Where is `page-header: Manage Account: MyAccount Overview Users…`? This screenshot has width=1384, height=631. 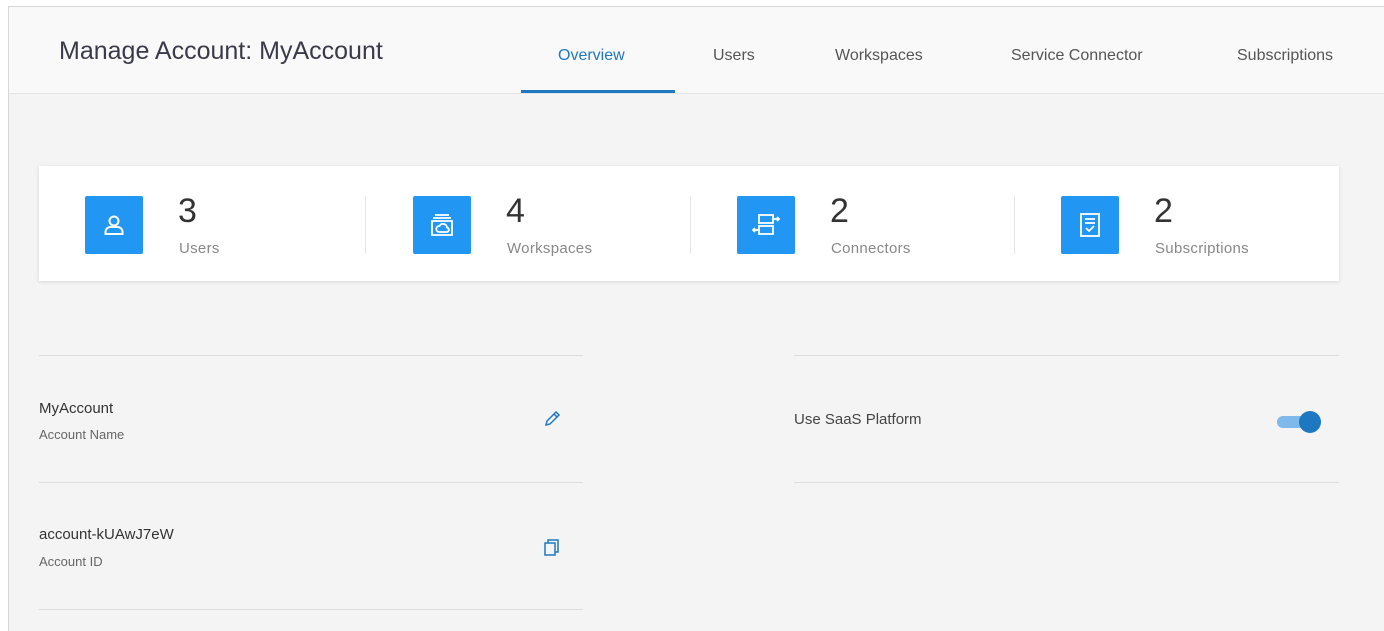
page-header: Manage Account: MyAccount Overview Users… is located at coordinates (696, 50).